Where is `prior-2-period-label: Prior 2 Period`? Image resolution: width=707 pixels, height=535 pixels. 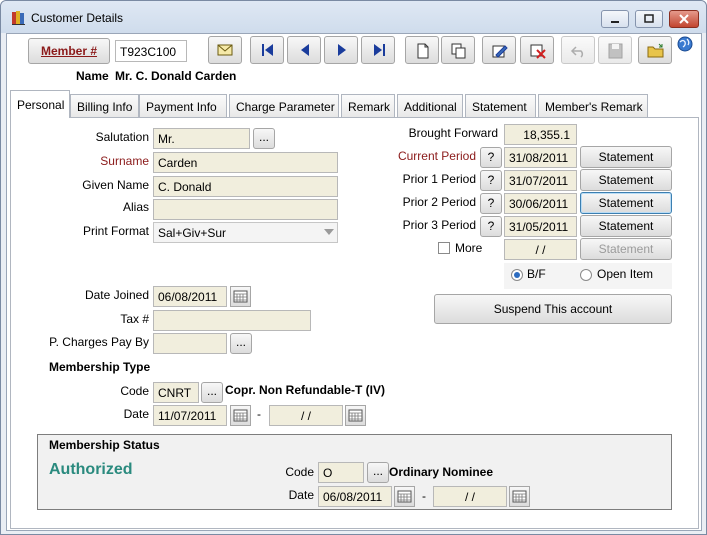 prior-2-period-label: Prior 2 Period is located at coordinates (439, 202).